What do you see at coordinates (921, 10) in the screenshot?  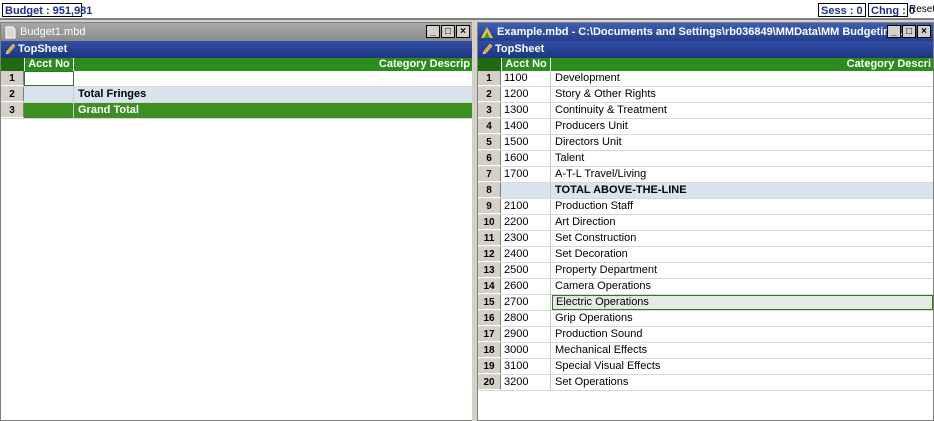 I see `reset-button: Reset` at bounding box center [921, 10].